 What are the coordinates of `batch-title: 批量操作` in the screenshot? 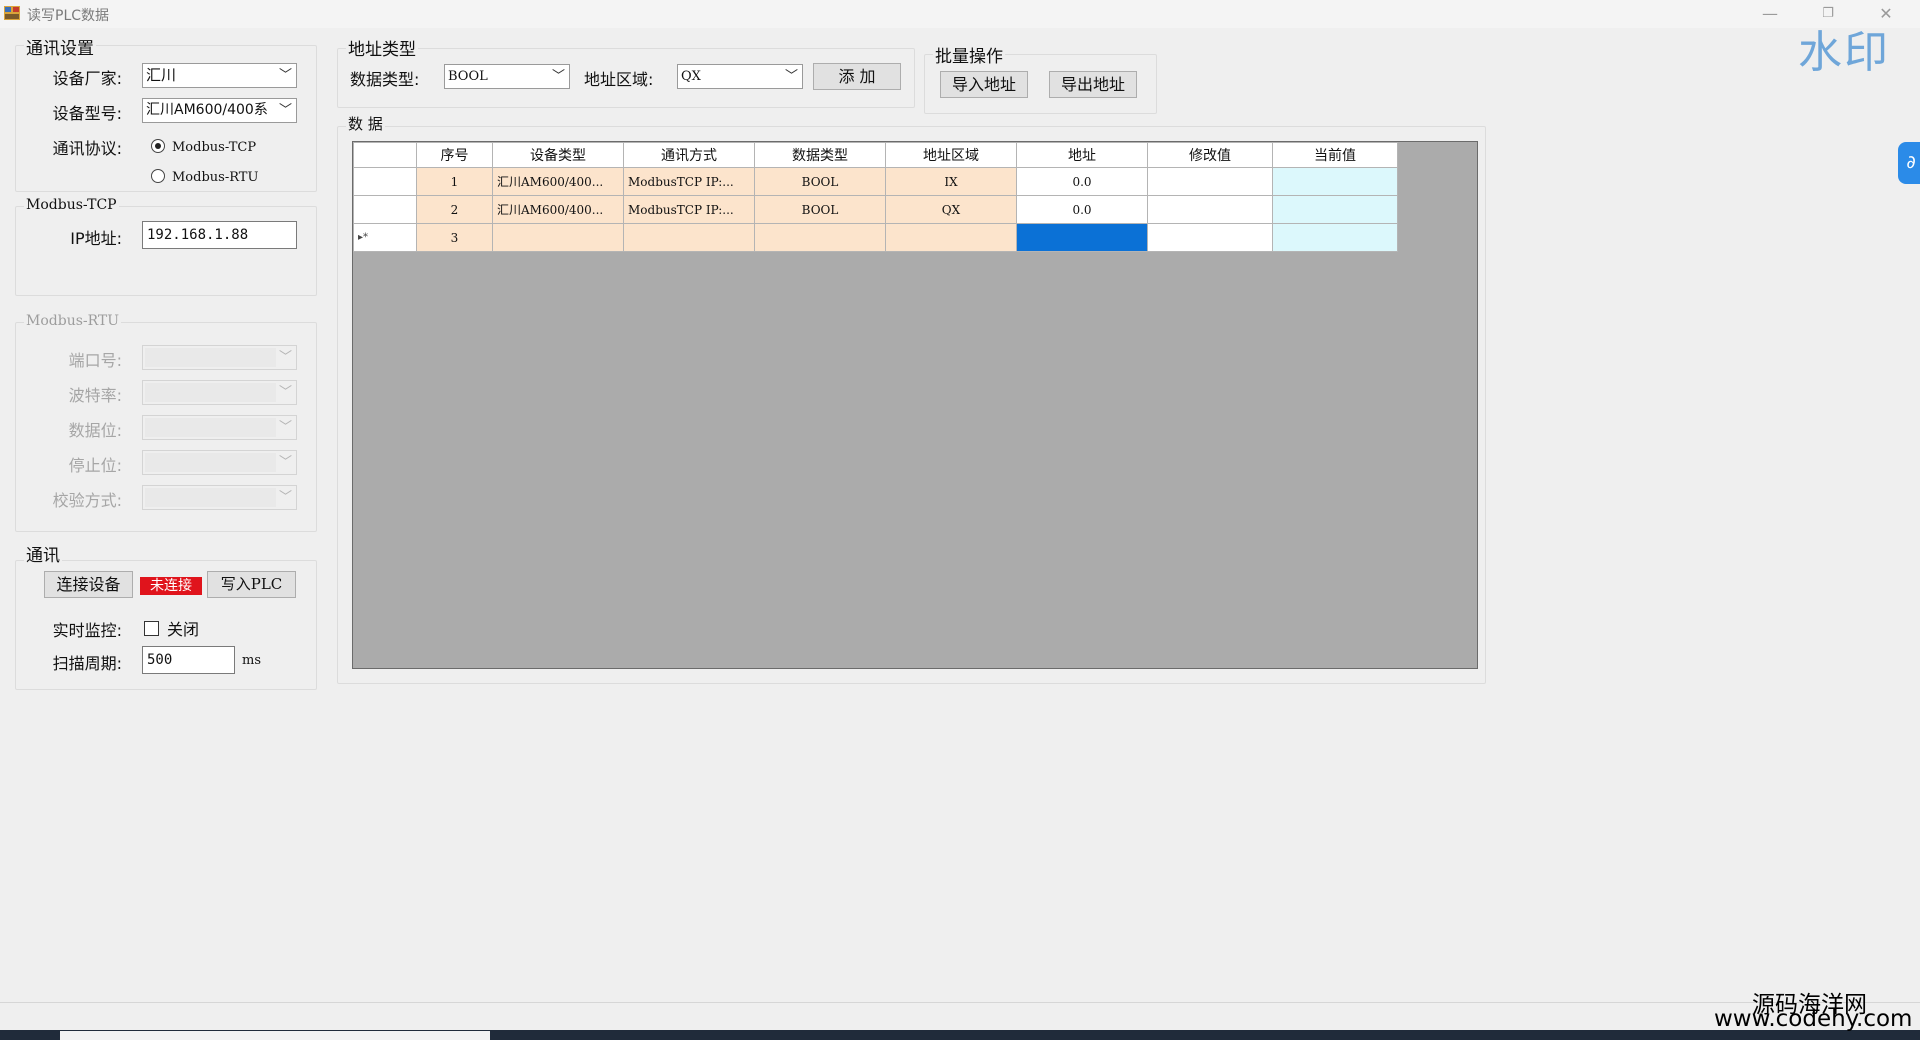 It's located at (969, 54).